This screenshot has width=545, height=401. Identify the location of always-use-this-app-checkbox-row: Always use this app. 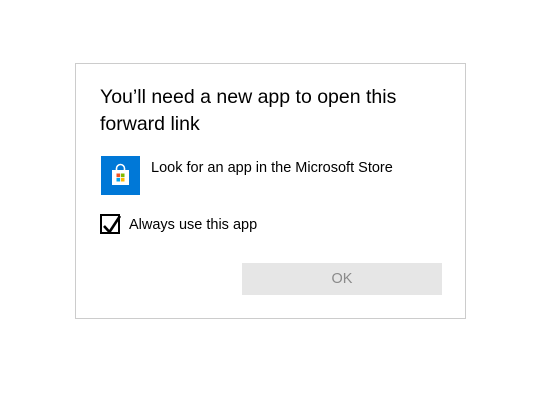
(225, 225).